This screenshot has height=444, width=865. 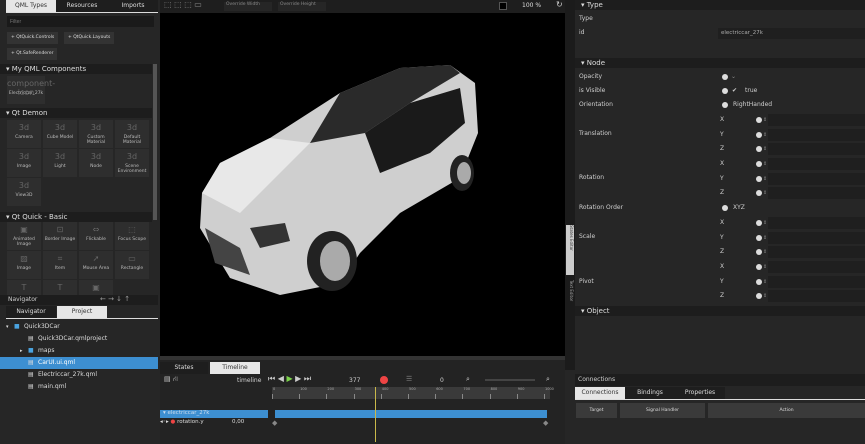 What do you see at coordinates (791, 33) in the screenshot?
I see `id-input: electriccar_27k` at bounding box center [791, 33].